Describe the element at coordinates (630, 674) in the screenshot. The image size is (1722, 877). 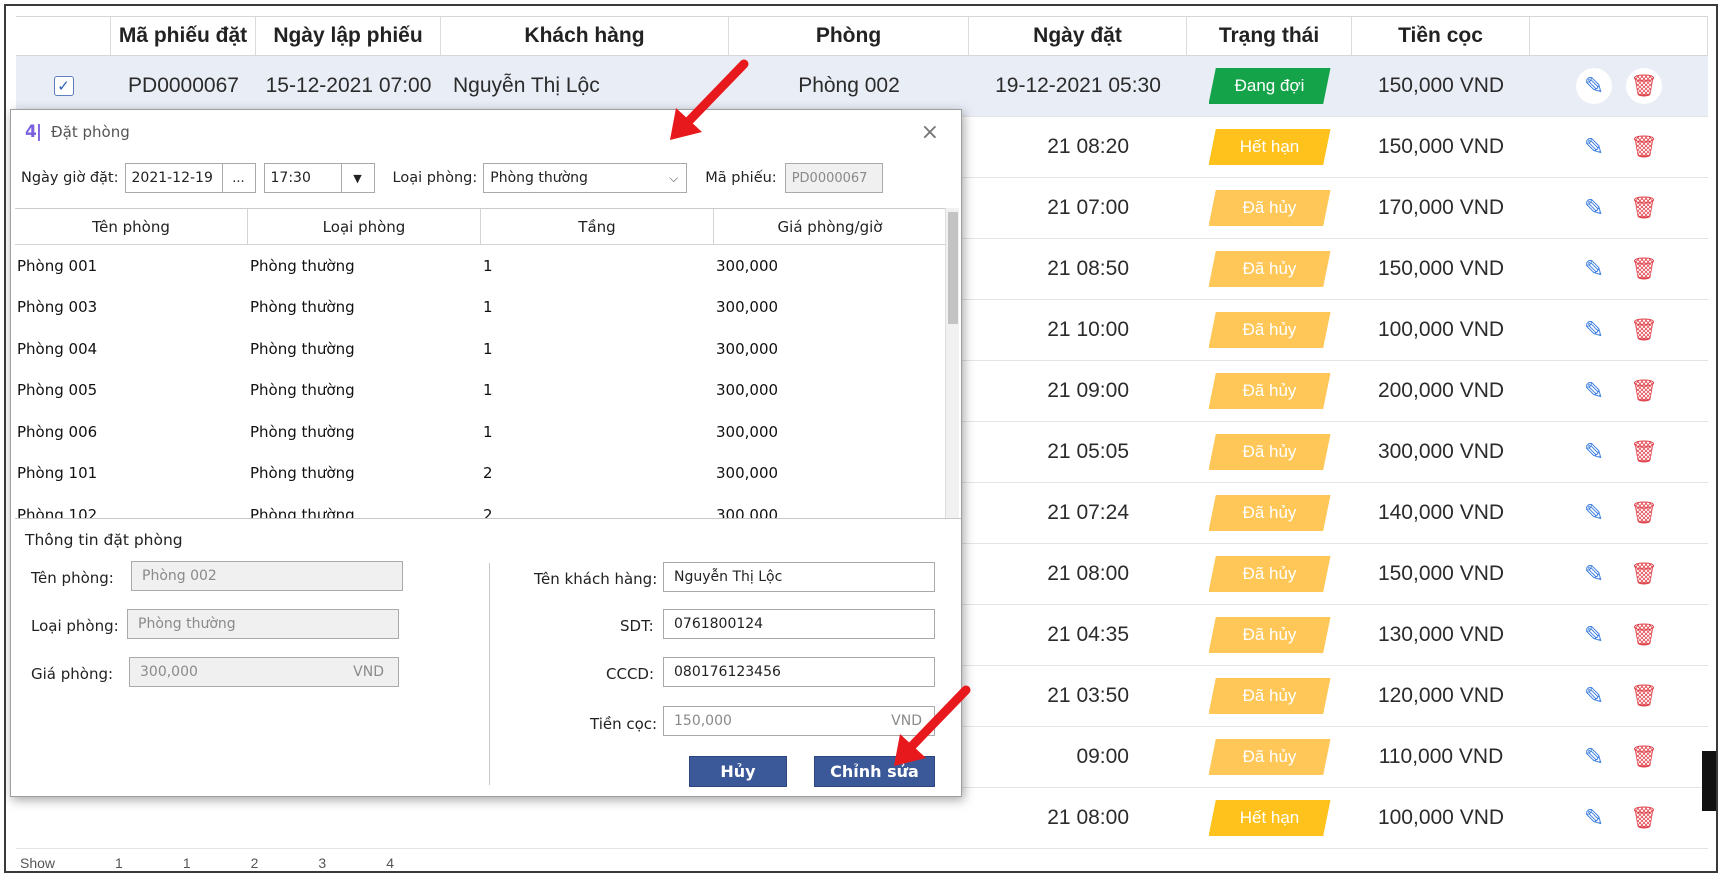
I see `cccd-label: CCCD:` at that location.